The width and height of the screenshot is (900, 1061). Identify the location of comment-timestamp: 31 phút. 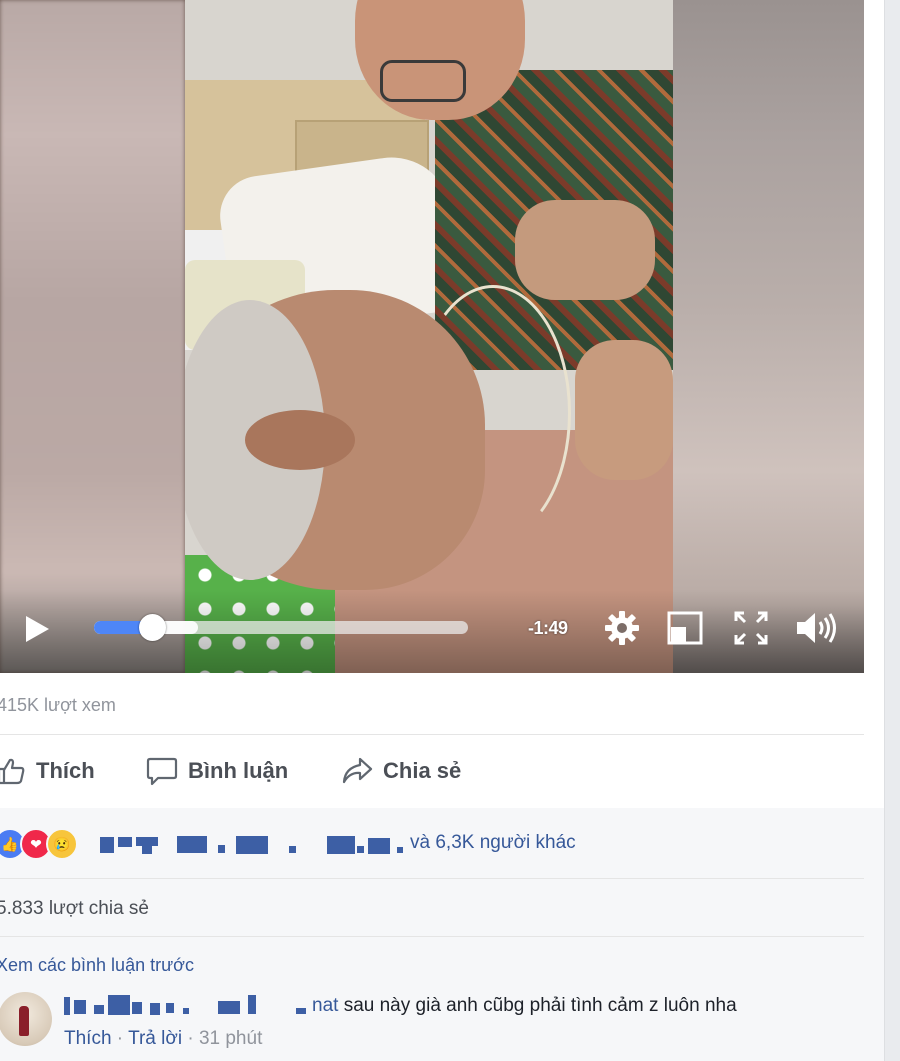
(230, 1038).